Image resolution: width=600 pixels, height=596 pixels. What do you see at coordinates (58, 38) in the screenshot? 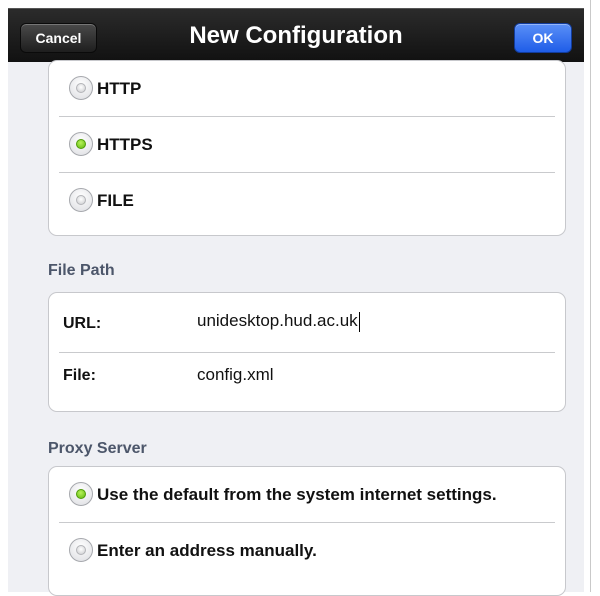
I see `cancel-button: Cancel` at bounding box center [58, 38].